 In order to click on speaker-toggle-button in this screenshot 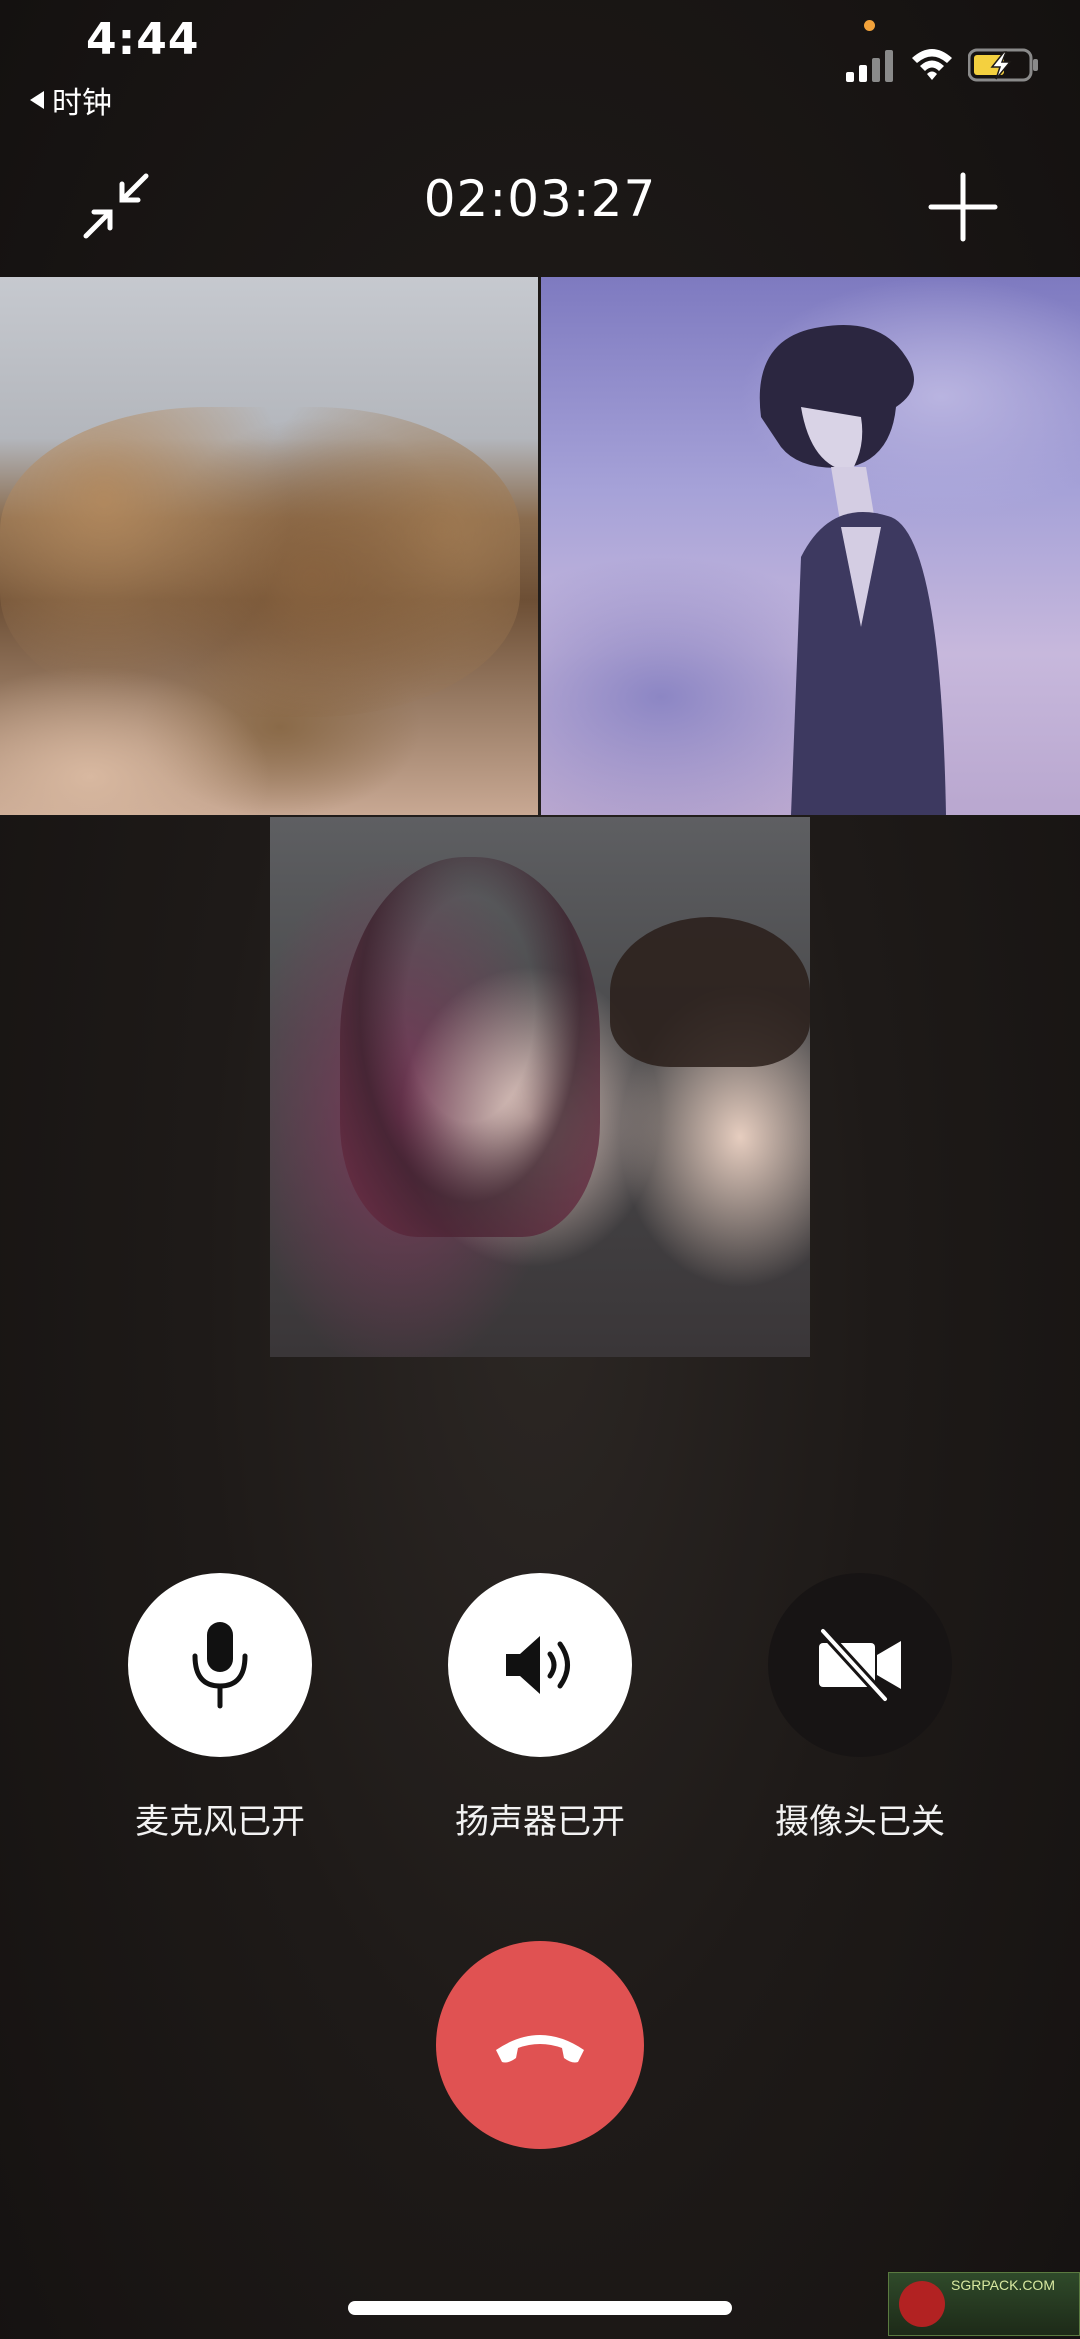, I will do `click(540, 1665)`.